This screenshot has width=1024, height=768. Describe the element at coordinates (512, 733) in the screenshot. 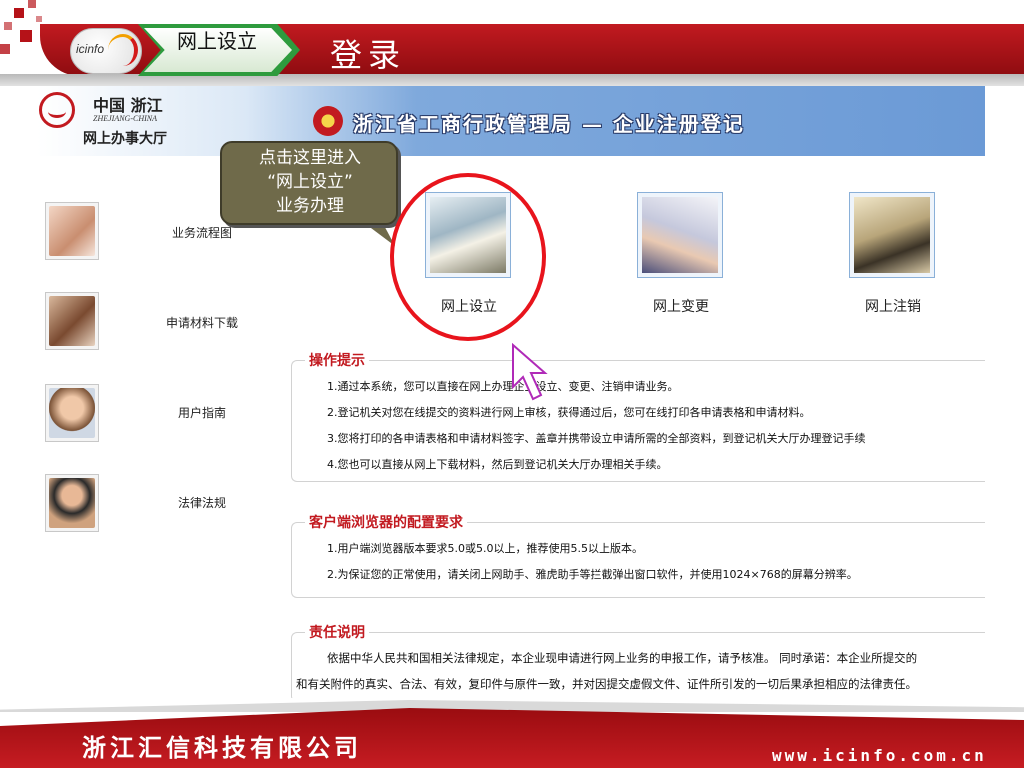

I see `slide-footer: 浙江汇信科技有限公司 www.icinfo.com.cn` at that location.